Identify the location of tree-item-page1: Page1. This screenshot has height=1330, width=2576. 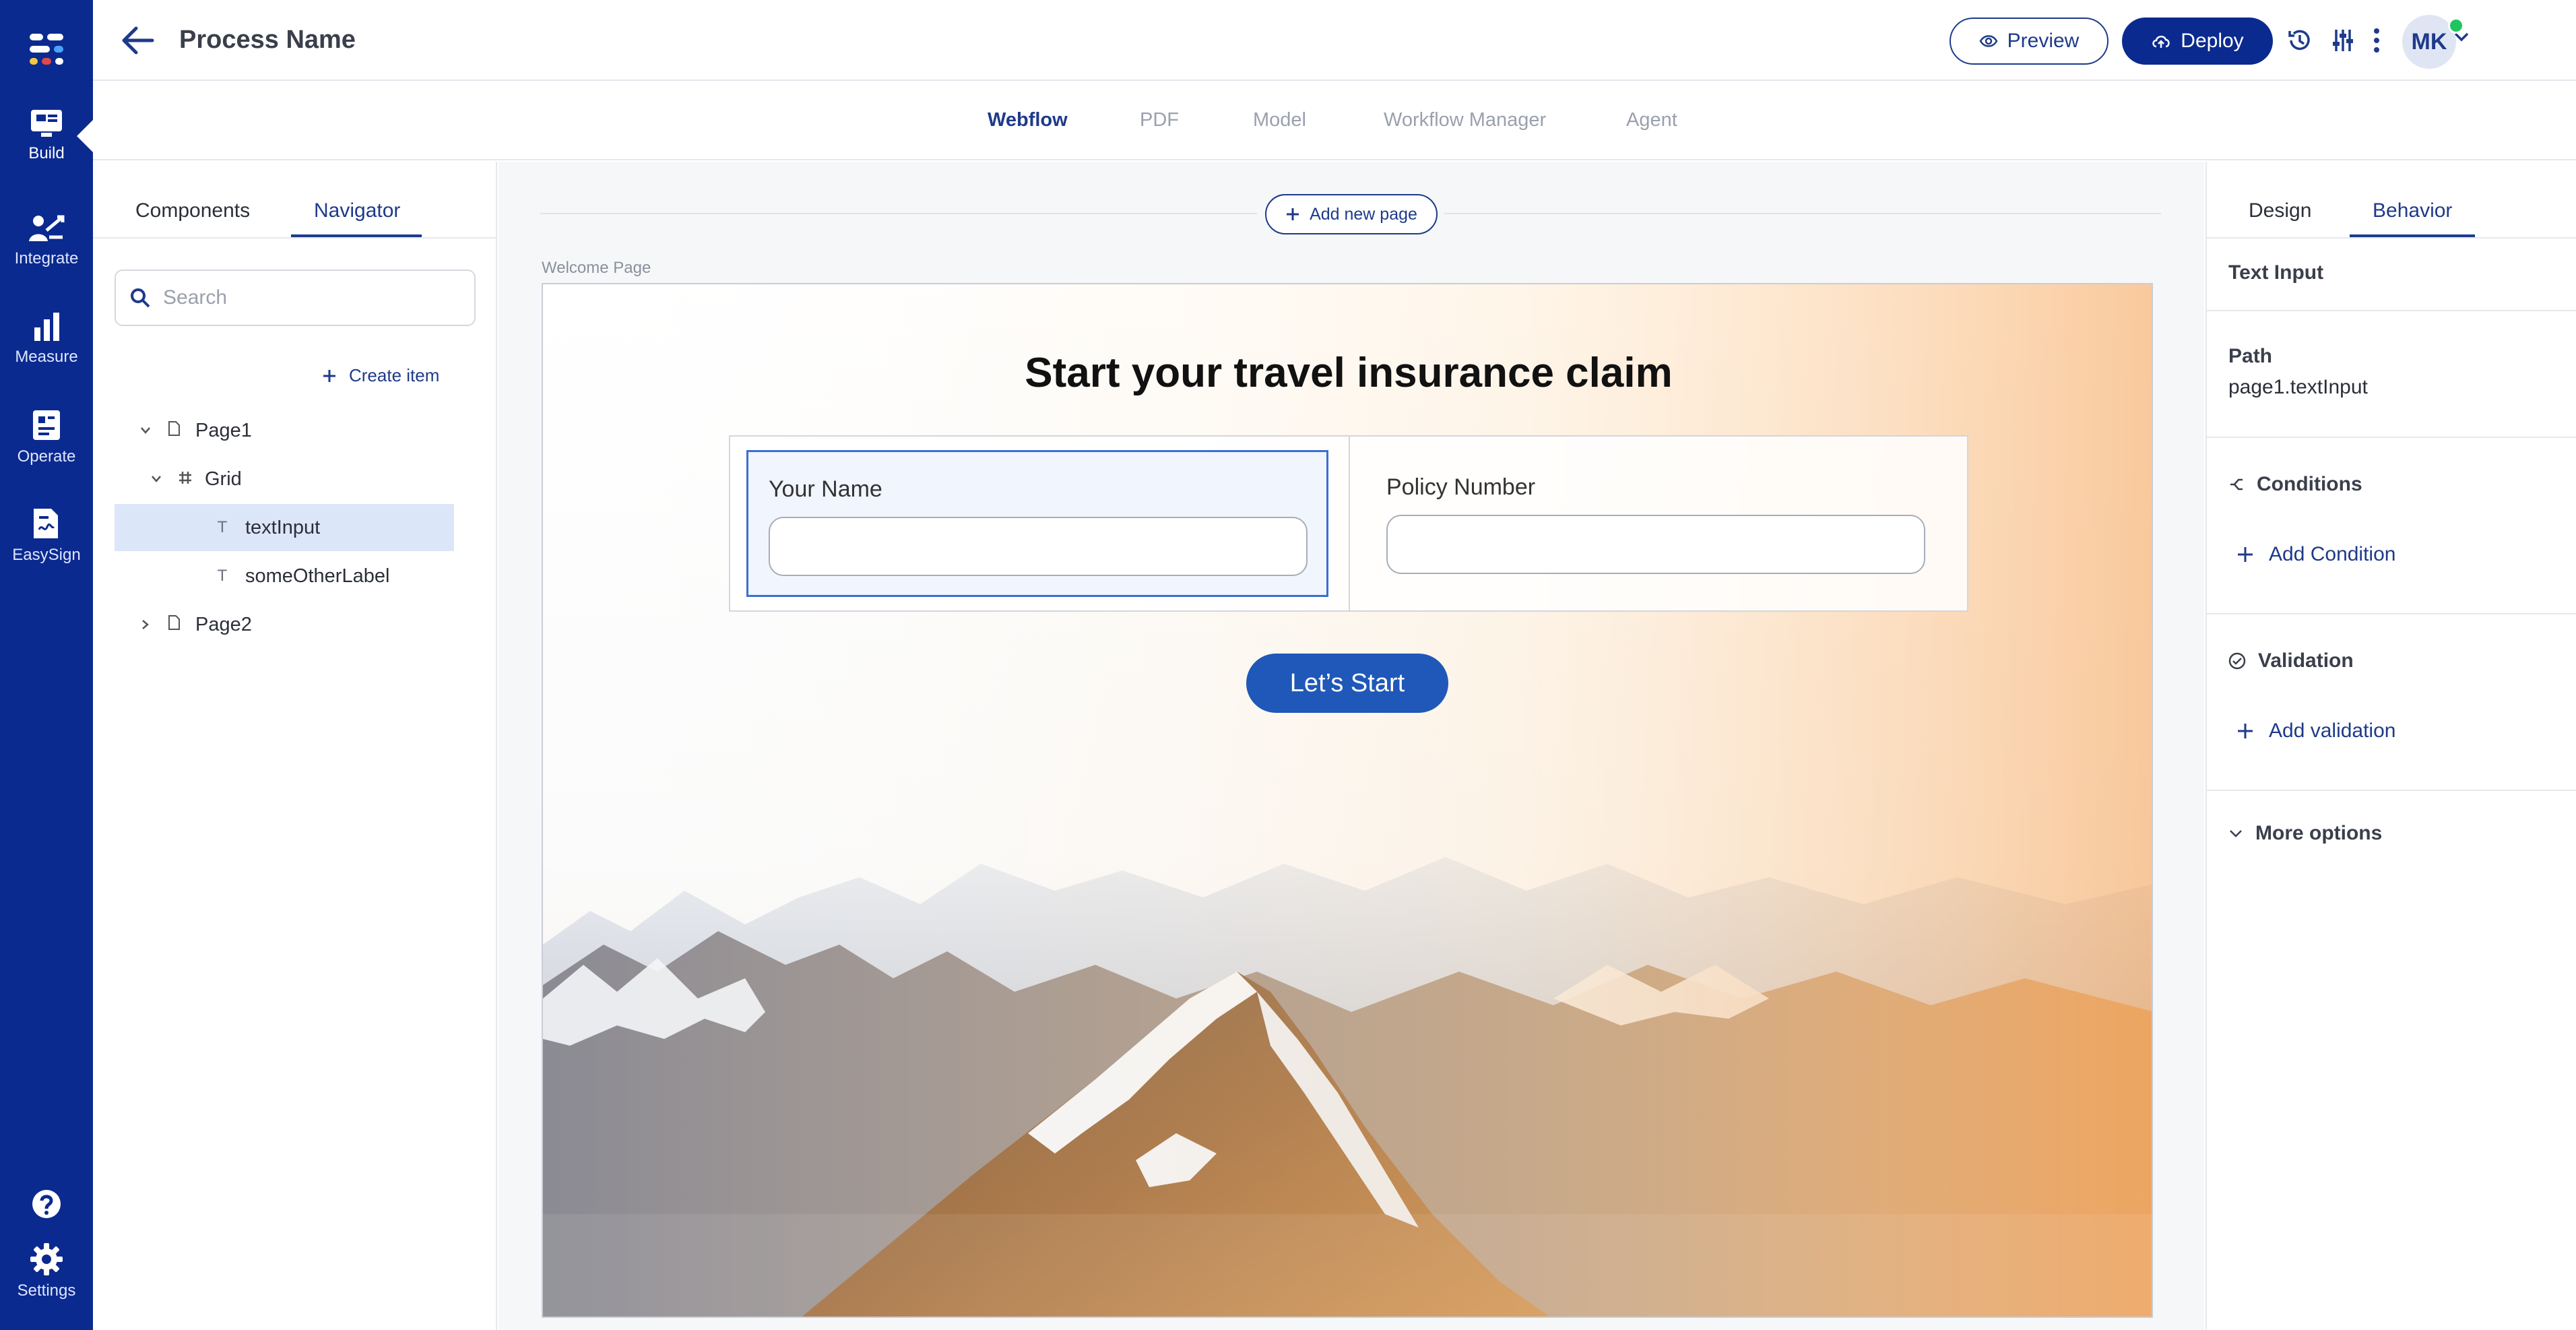
(285, 430).